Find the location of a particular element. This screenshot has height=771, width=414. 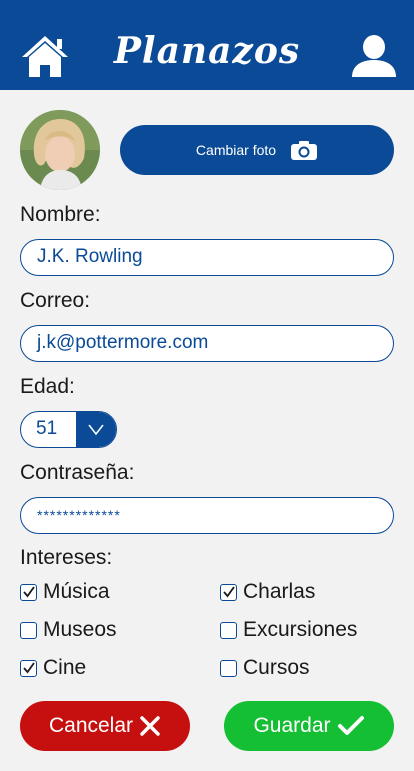

name-field: J.K. Rowling is located at coordinates (207, 257).